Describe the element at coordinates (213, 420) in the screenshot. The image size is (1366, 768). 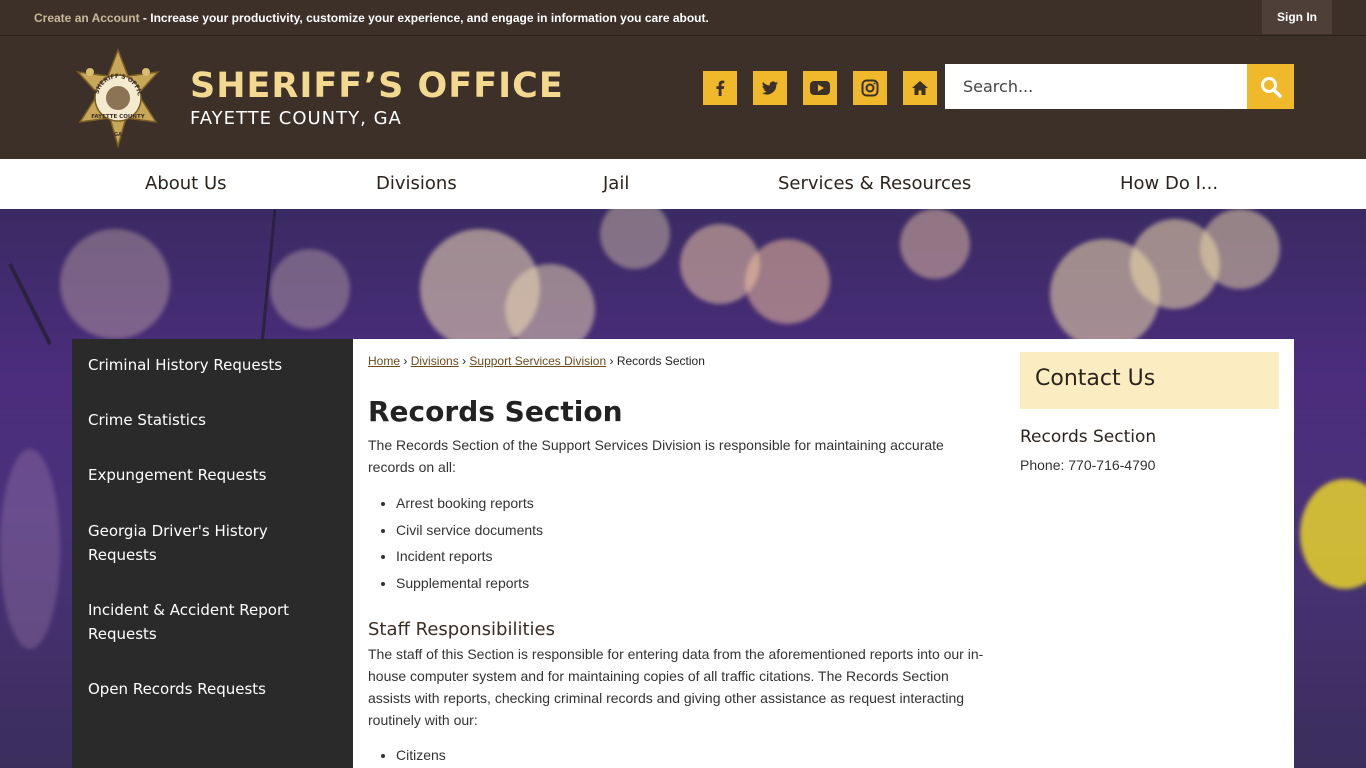
I see `sidebar-item-crime-statistics: Crime Statistics` at that location.